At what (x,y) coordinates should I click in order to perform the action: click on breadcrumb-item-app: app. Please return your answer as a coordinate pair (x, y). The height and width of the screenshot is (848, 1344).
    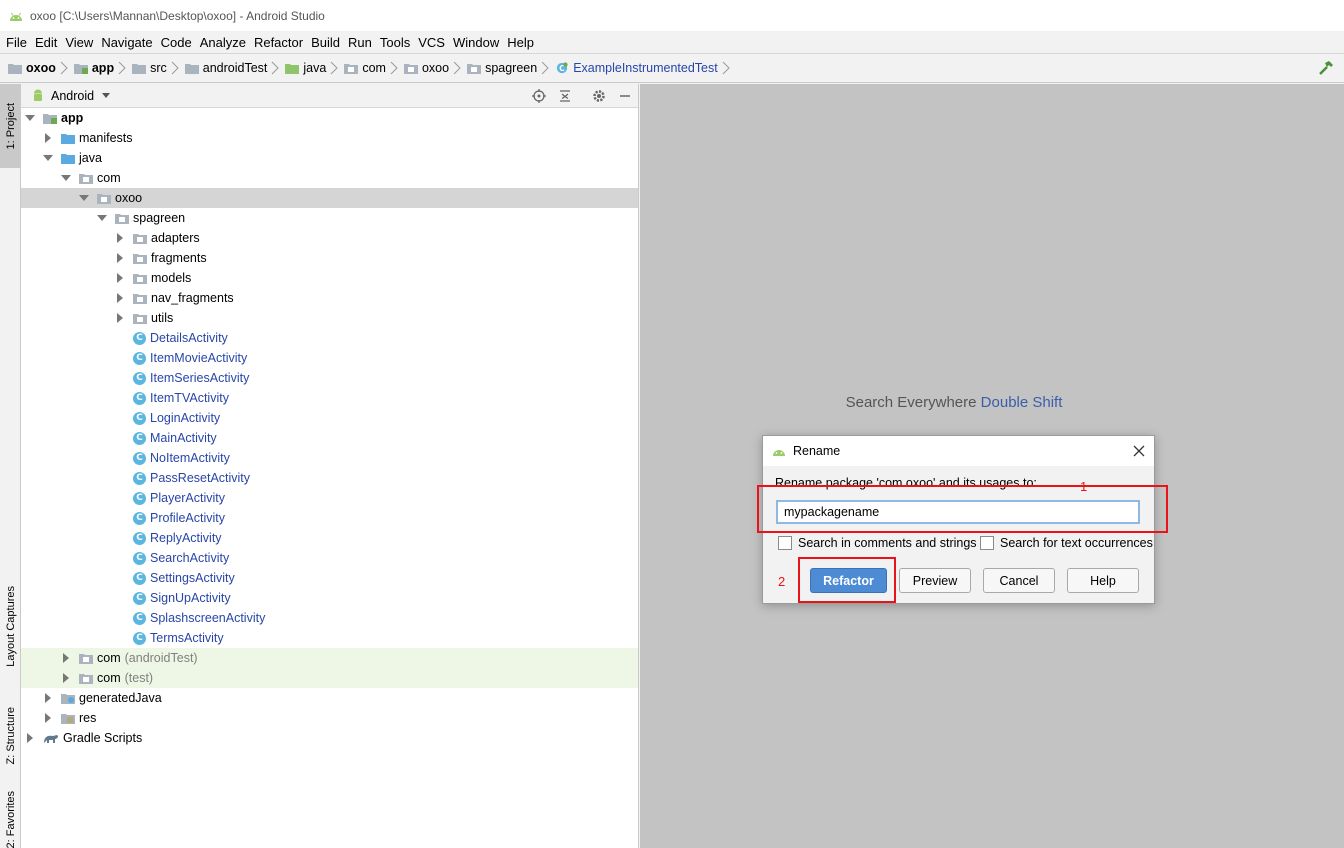
    Looking at the image, I should click on (102, 68).